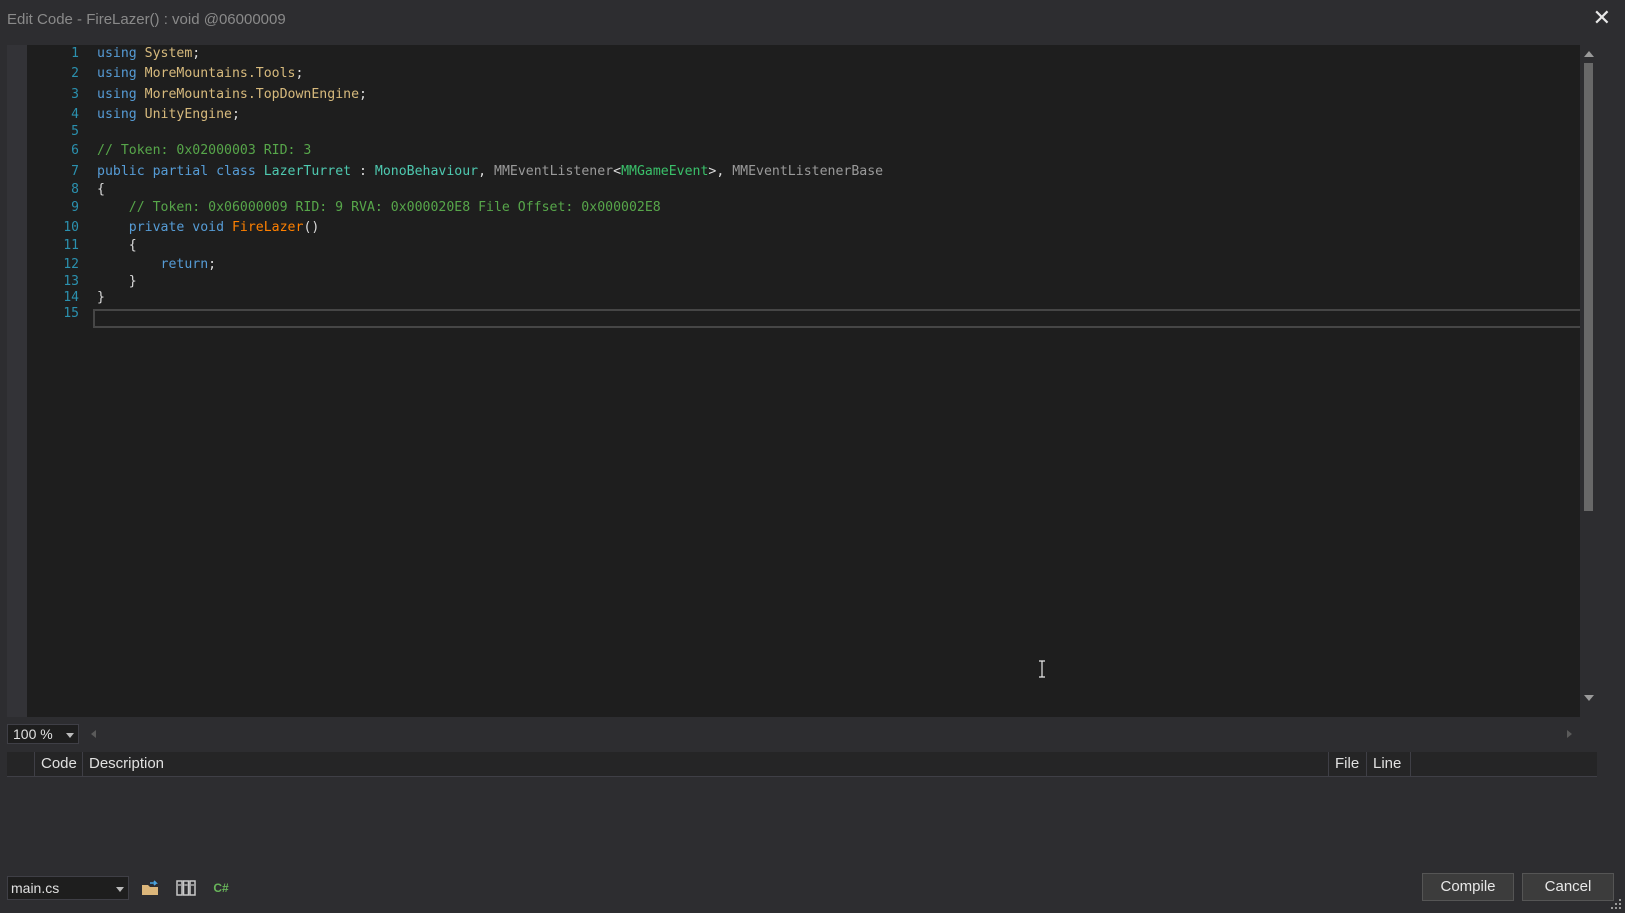 This screenshot has height=913, width=1625. Describe the element at coordinates (35, 888) in the screenshot. I see `file-selector-value: main.cs` at that location.